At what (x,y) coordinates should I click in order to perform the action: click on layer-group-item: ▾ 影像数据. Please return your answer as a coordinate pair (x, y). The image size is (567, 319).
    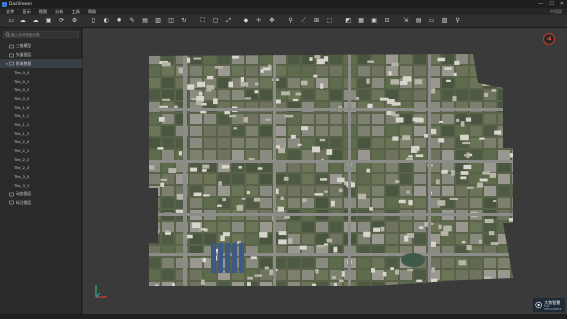
    Looking at the image, I should click on (41, 64).